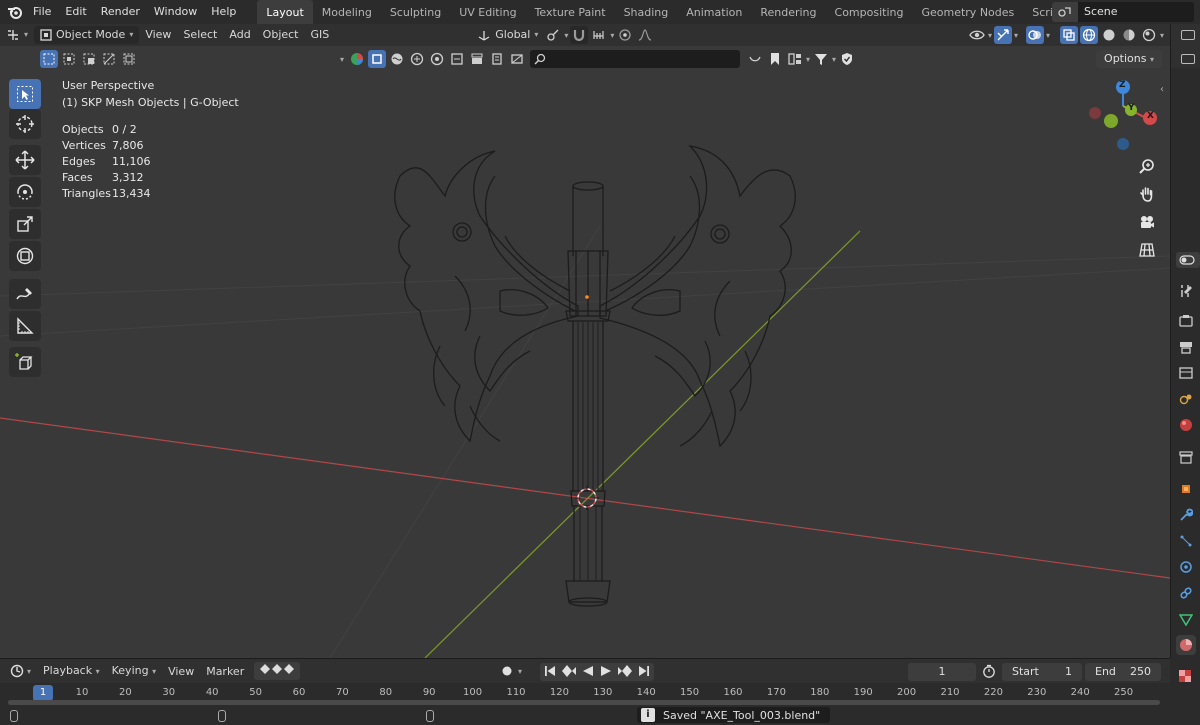  I want to click on stopwatch-icon, so click(989, 672).